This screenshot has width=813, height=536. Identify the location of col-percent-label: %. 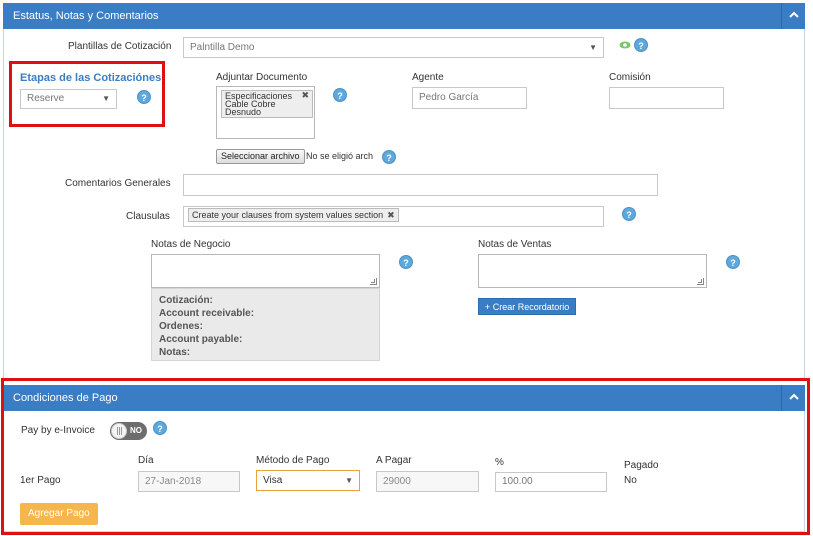
(499, 462).